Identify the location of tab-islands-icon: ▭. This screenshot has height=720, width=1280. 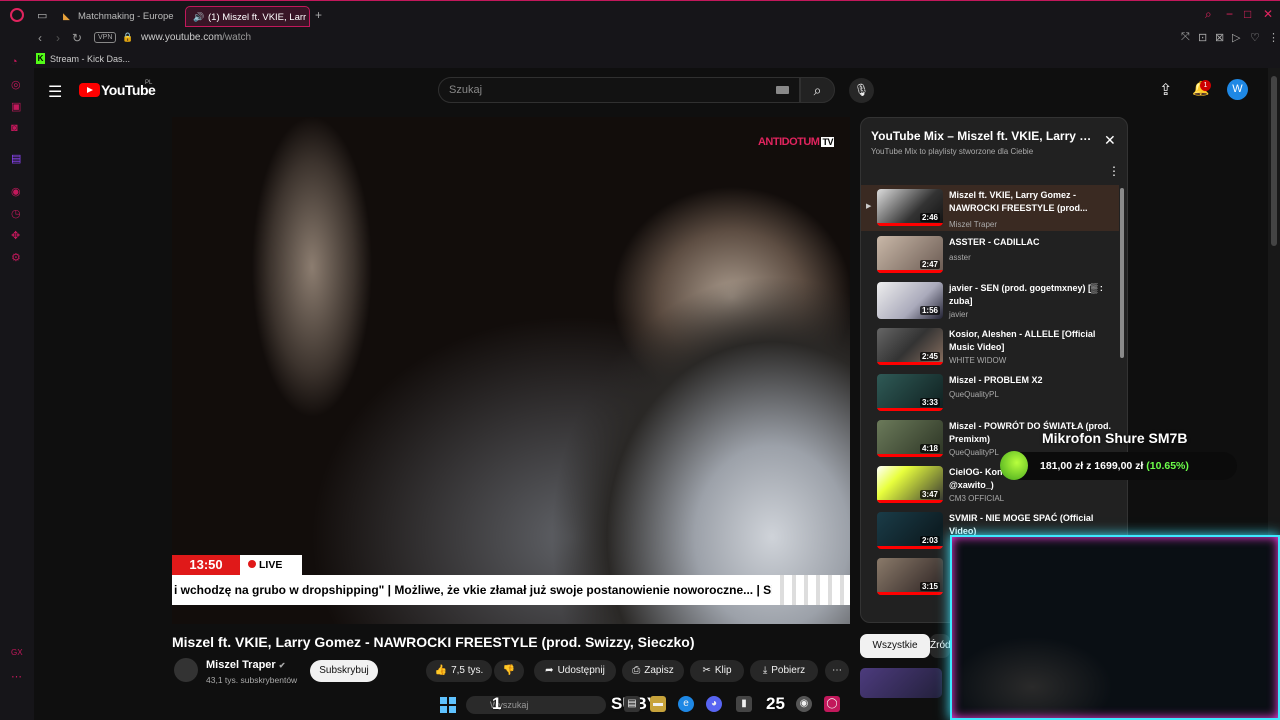
(42, 15).